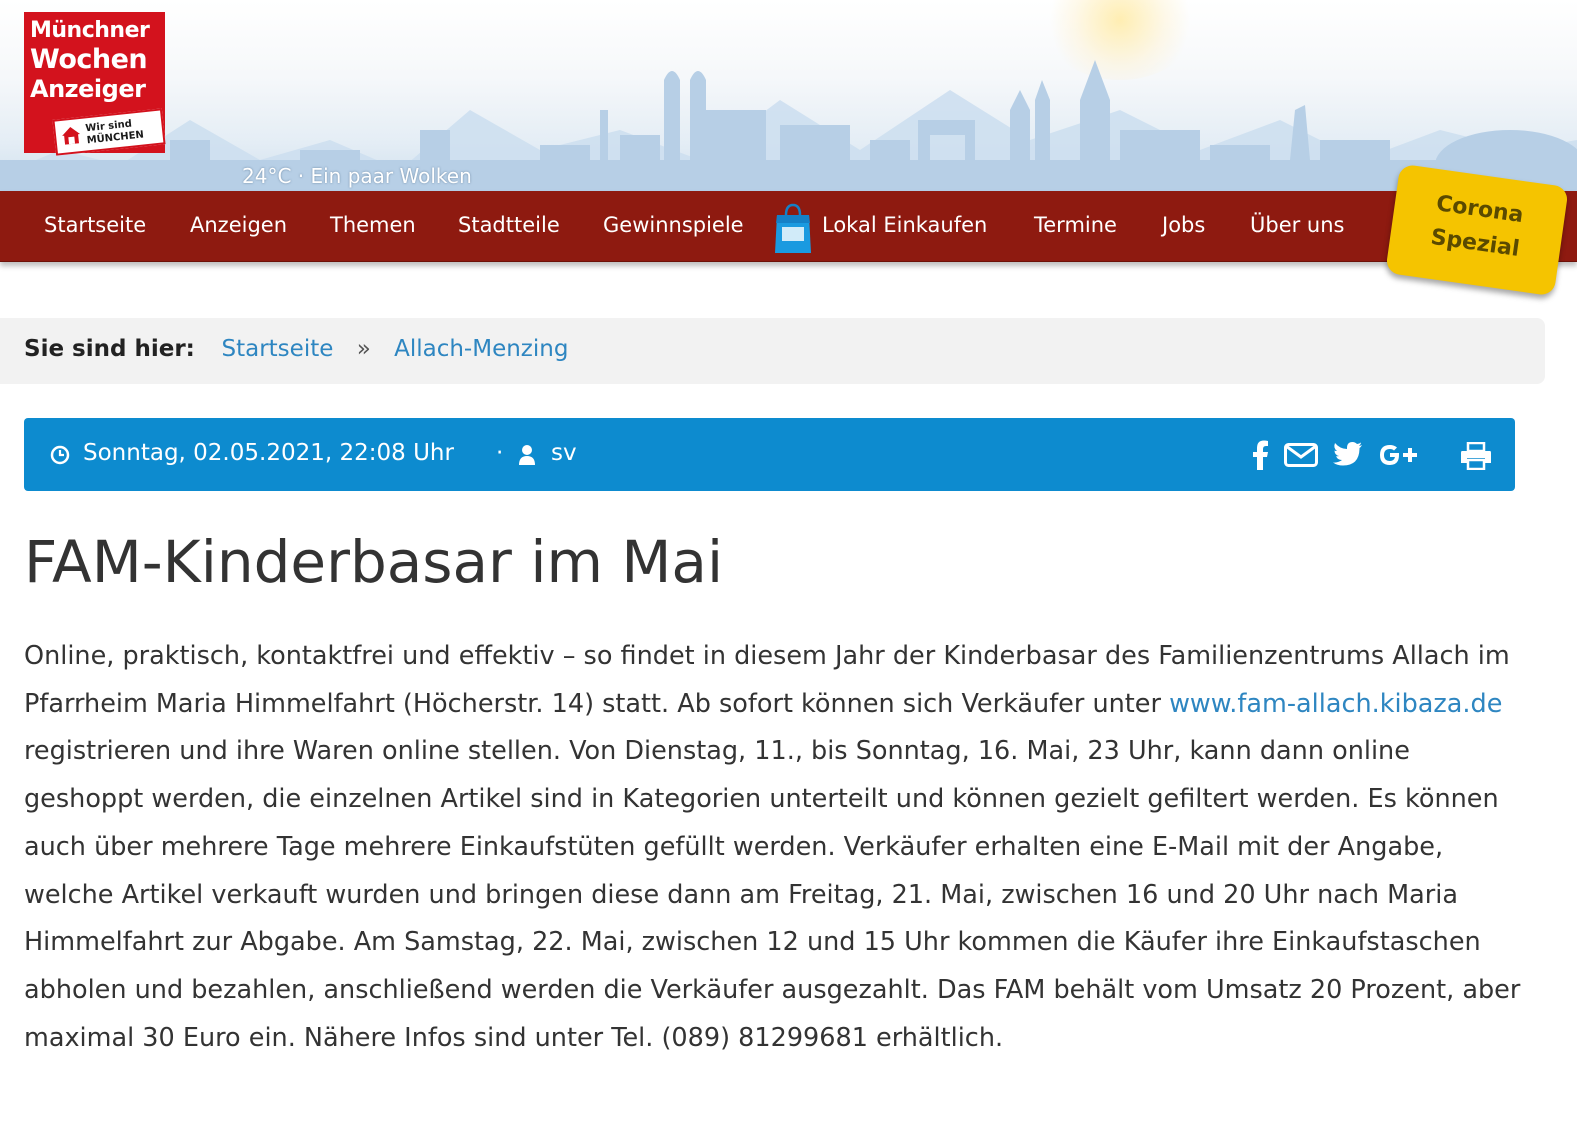 The image size is (1577, 1143). What do you see at coordinates (90, 30) in the screenshot?
I see `logo-line-1: Münchner` at bounding box center [90, 30].